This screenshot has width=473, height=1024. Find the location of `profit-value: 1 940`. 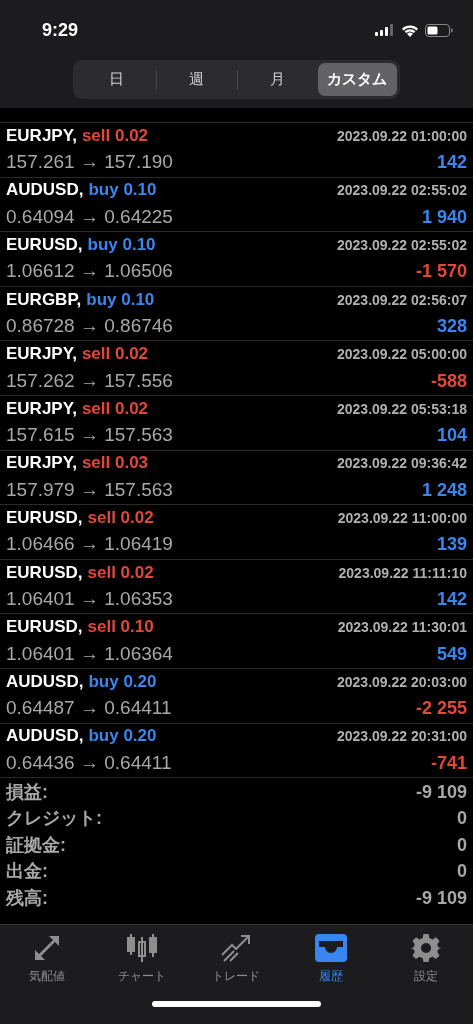

profit-value: 1 940 is located at coordinates (444, 217).